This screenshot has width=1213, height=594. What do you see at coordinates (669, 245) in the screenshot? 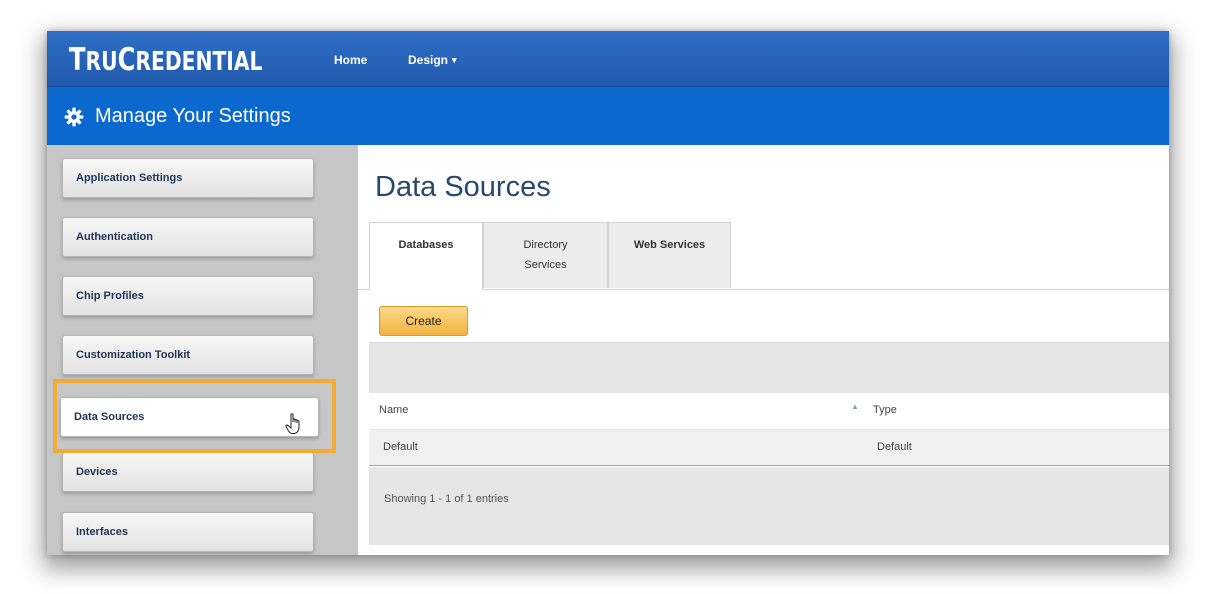
I see `tab-label: Web Services` at bounding box center [669, 245].